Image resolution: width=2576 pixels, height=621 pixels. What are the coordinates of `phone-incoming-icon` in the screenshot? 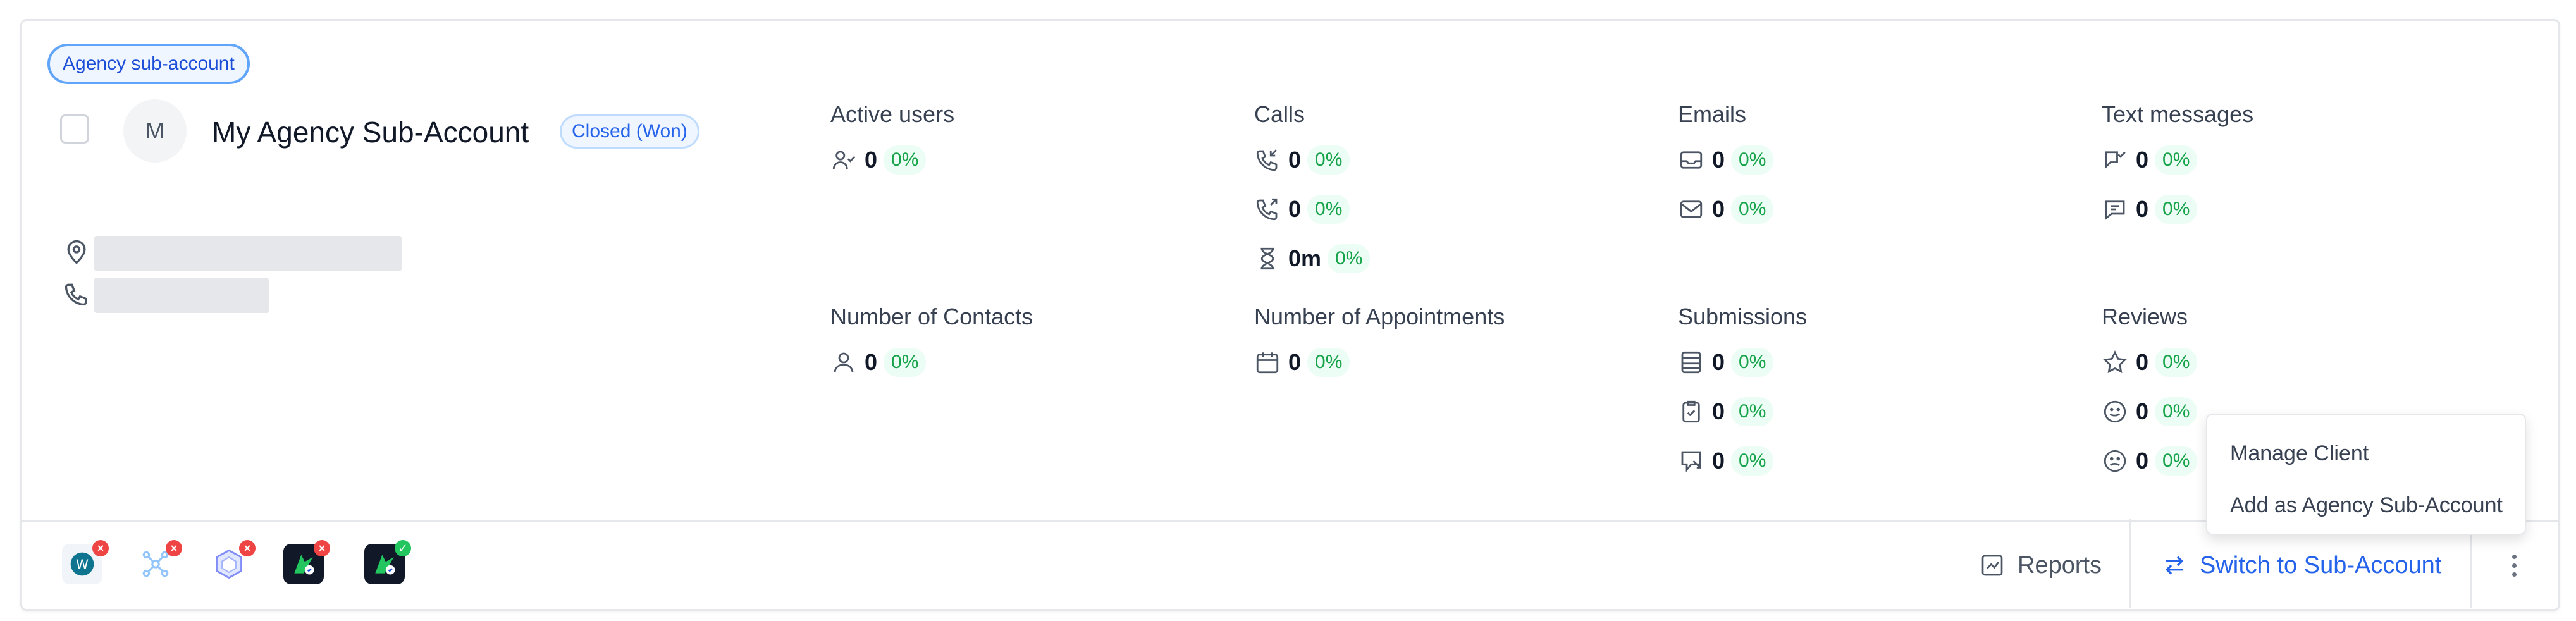 It's located at (1267, 160).